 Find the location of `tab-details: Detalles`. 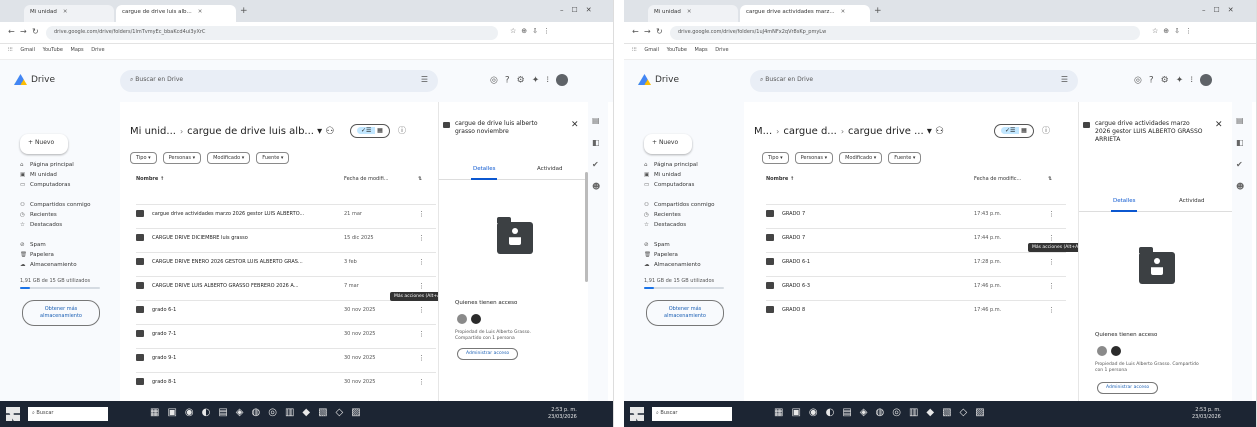

tab-details: Detalles is located at coordinates (484, 173).